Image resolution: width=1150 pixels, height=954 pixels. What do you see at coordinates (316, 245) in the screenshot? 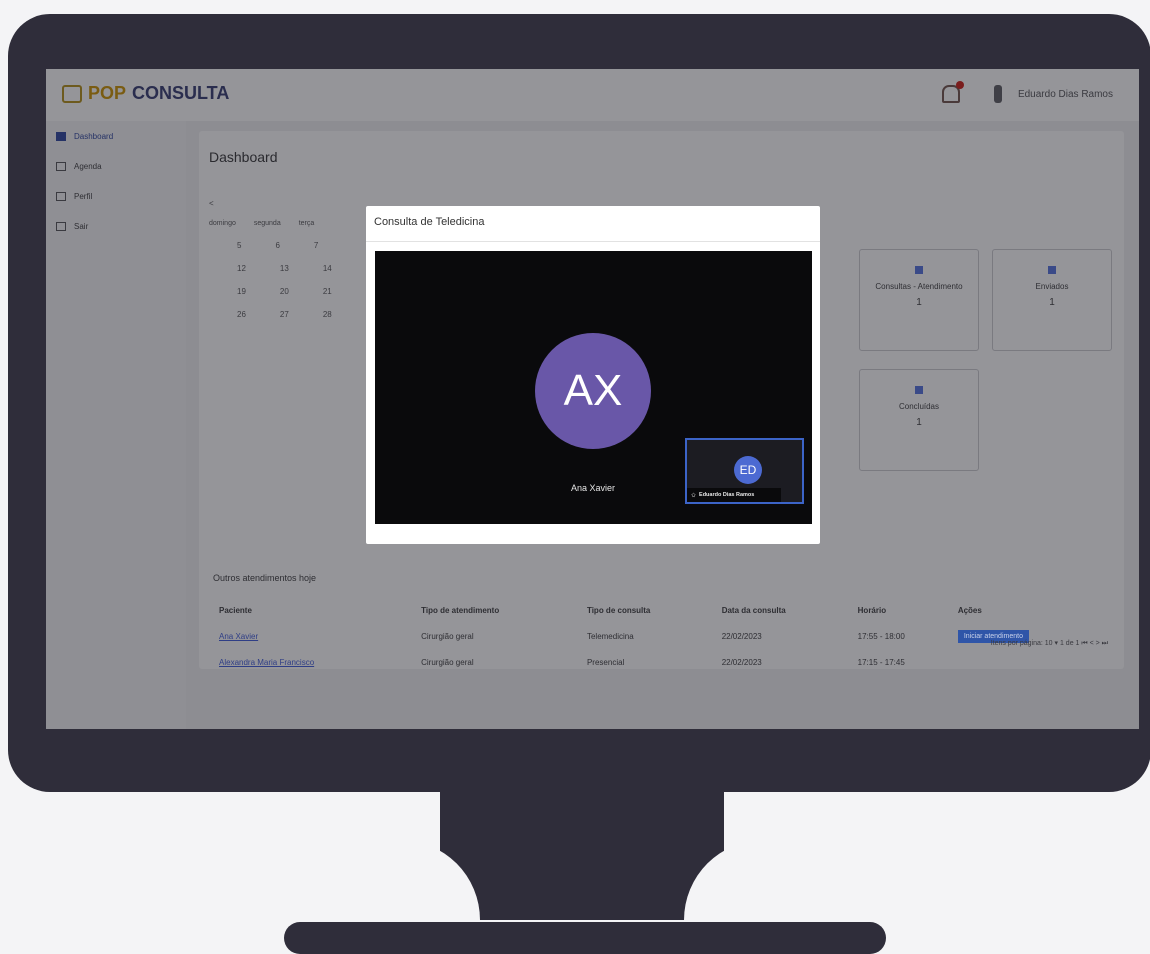
I see `calendar-day: 7` at bounding box center [316, 245].